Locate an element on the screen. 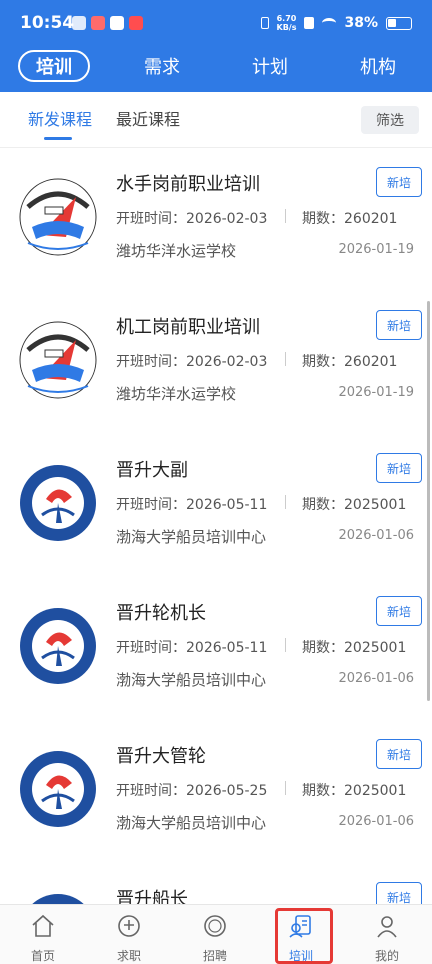 This screenshot has height=964, width=432. course-title: 晋升轮机长 is located at coordinates (161, 613).